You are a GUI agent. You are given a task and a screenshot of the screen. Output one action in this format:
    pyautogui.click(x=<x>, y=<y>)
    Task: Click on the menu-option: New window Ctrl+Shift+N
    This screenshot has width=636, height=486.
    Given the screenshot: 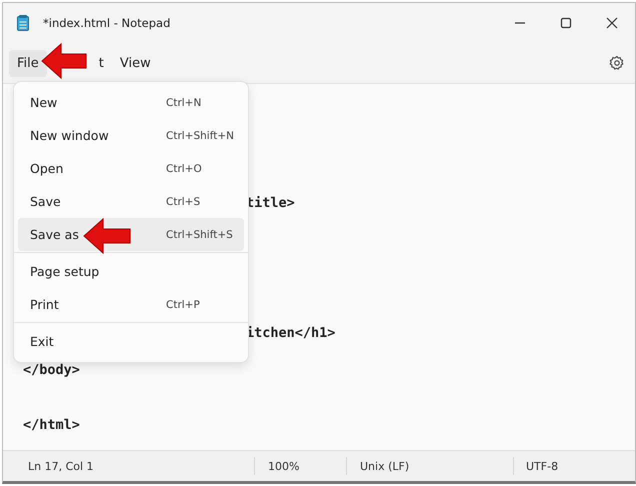 What is the action you would take?
    pyautogui.click(x=131, y=135)
    